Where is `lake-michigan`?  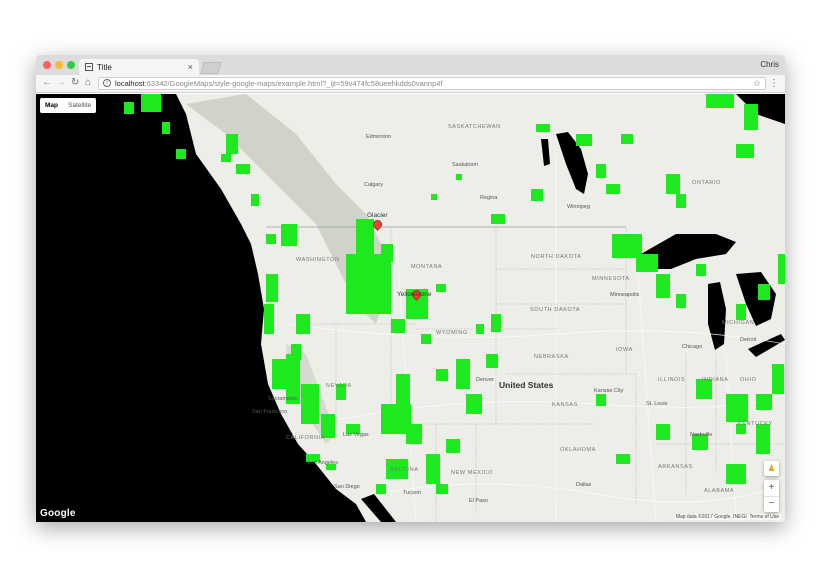 lake-michigan is located at coordinates (717, 316).